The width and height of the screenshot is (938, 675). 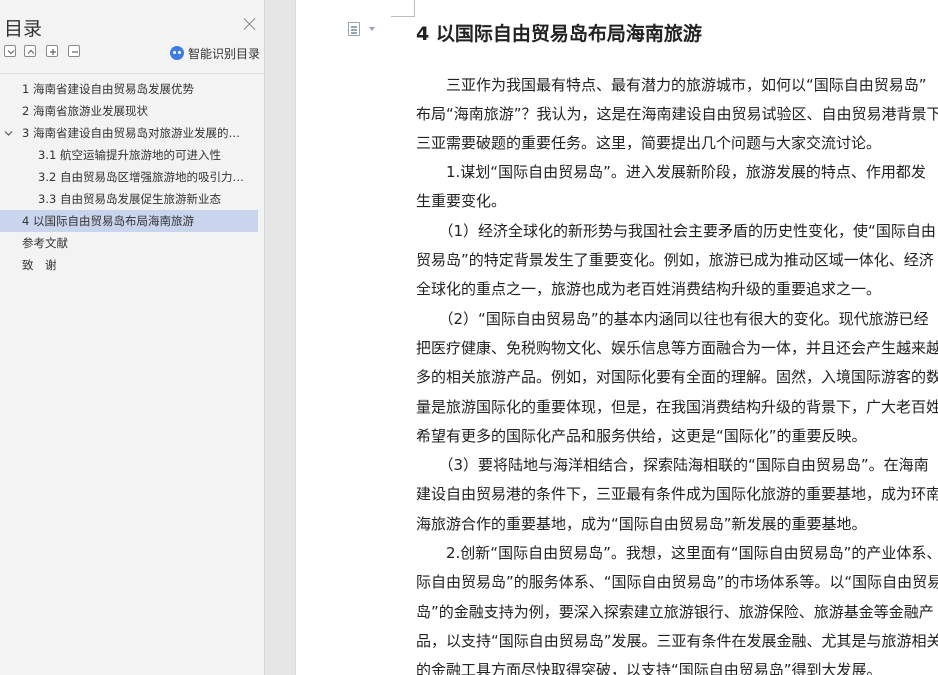 What do you see at coordinates (129, 265) in the screenshot?
I see `toc-item: 致 谢` at bounding box center [129, 265].